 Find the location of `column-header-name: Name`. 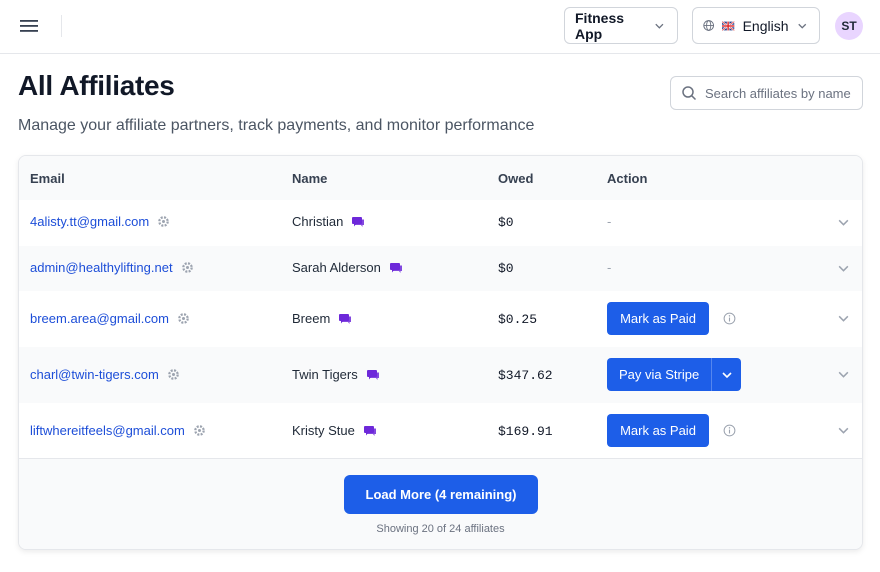

column-header-name: Name is located at coordinates (310, 178).